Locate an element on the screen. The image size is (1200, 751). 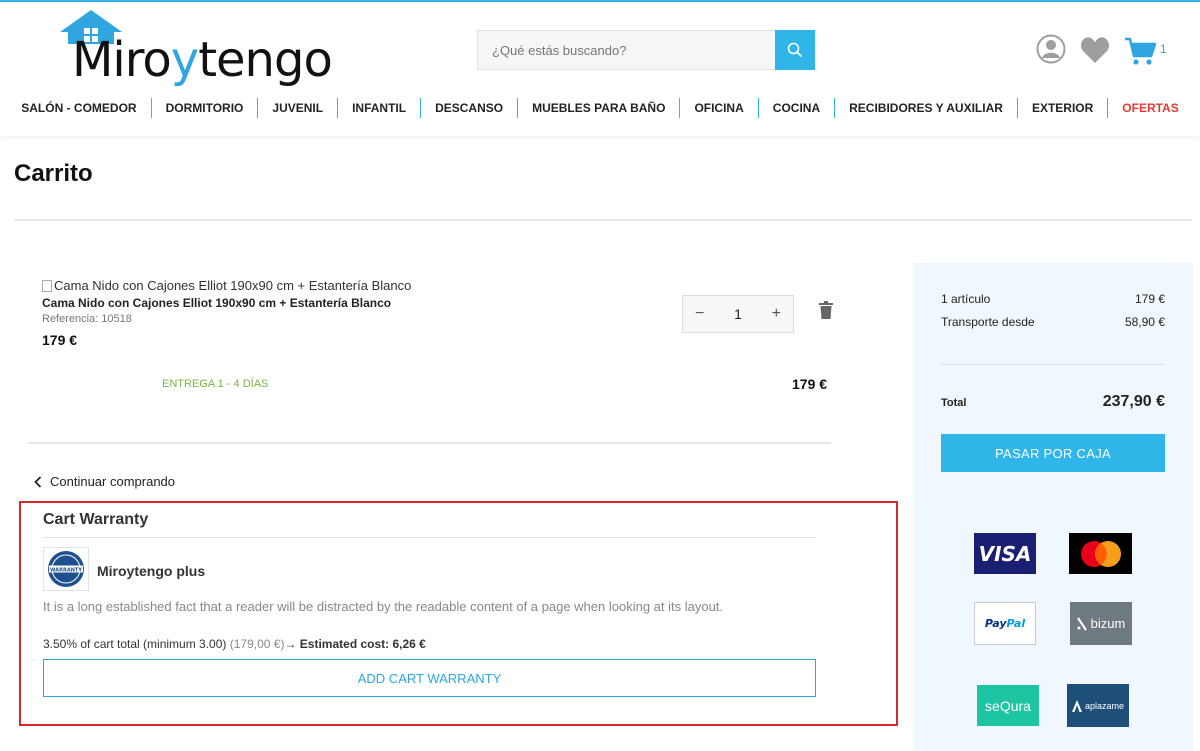
nav-item-muebles-para-baño: MUEBLES PARA BAÑO is located at coordinates (599, 108).